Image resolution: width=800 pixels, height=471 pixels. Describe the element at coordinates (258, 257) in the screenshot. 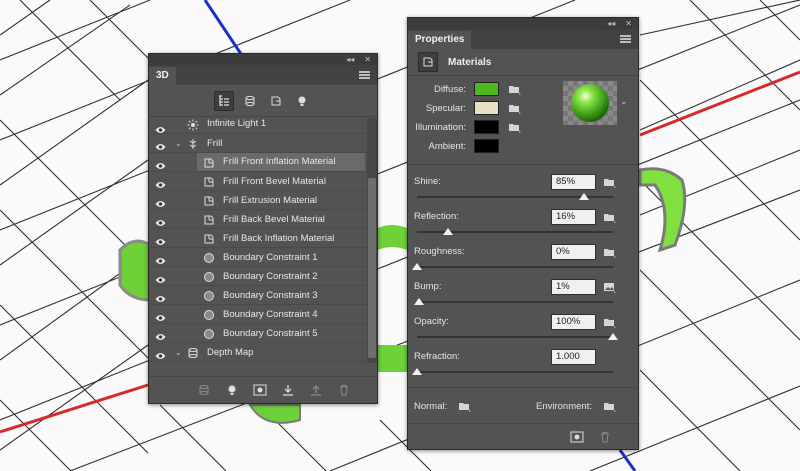

I see `tree-row: Boundary Constraint 1` at that location.